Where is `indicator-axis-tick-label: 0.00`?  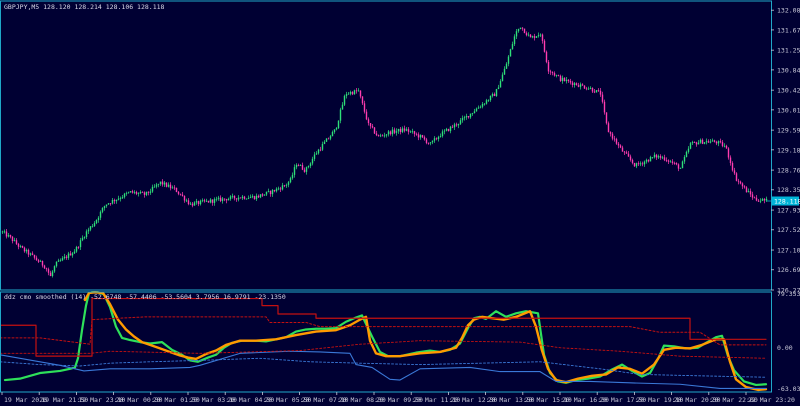 indicator-axis-tick-label: 0.00 is located at coordinates (785, 348).